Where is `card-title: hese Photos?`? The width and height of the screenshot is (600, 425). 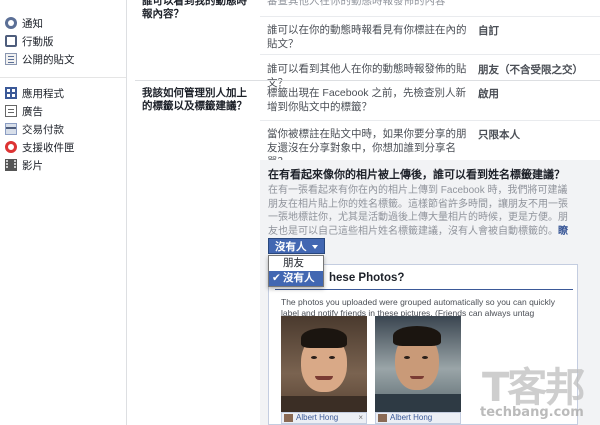 card-title: hese Photos? is located at coordinates (367, 278).